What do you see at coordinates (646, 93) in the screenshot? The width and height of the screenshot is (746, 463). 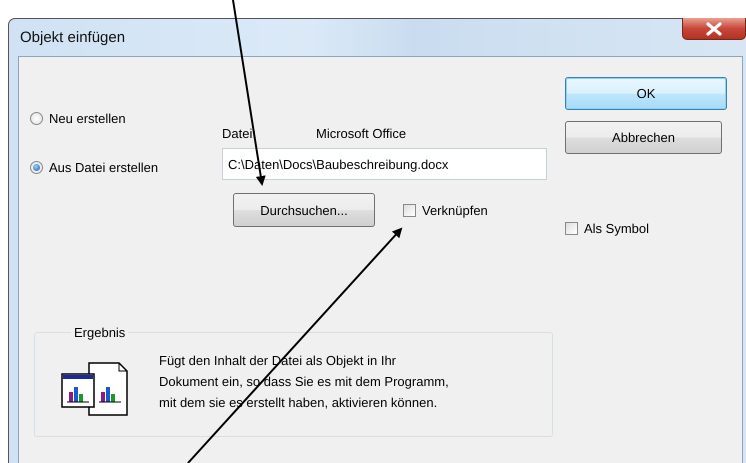 I see `ok-button: OK` at bounding box center [646, 93].